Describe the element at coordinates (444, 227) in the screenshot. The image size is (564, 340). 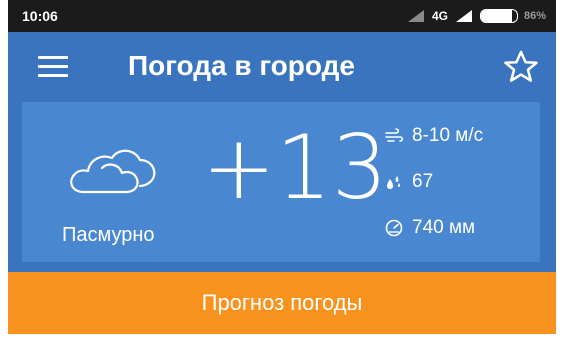
I see `pressure-value: 740 мм` at that location.